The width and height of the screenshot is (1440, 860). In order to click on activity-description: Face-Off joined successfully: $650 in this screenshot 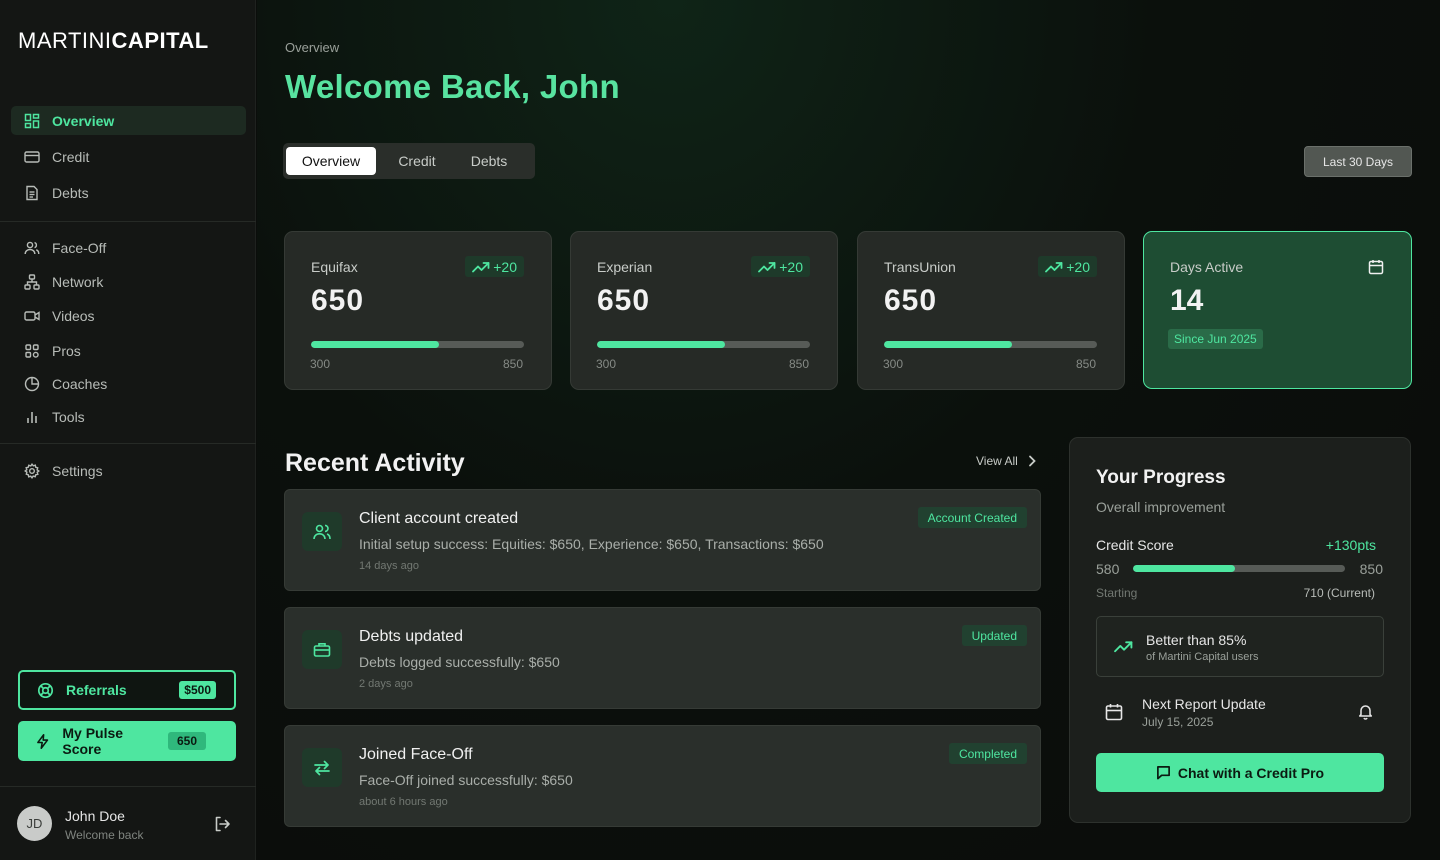, I will do `click(466, 780)`.